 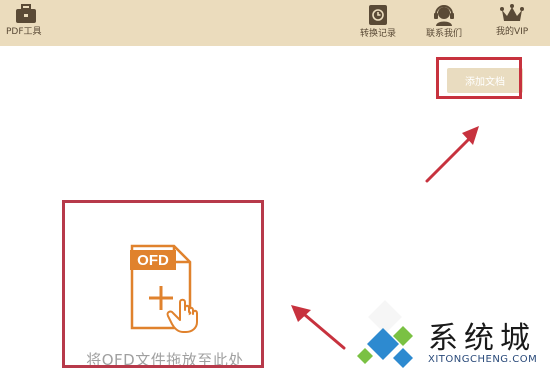 I want to click on watermark-site: XITONGCHENG.COM, so click(x=483, y=359).